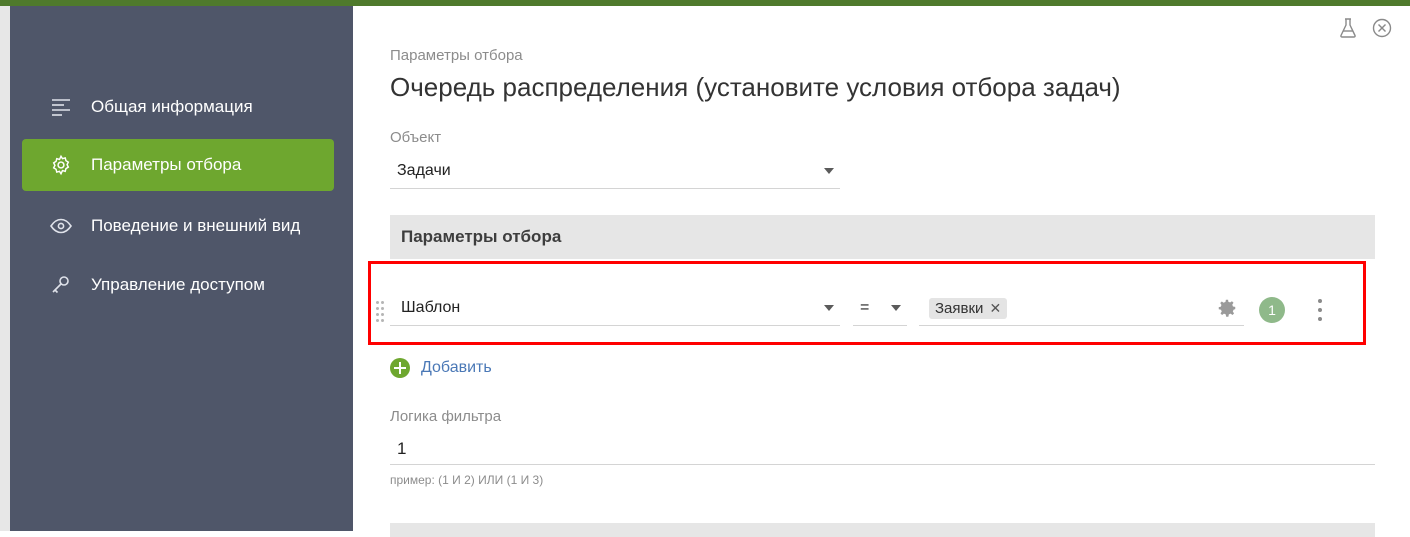 This screenshot has width=1410, height=537. I want to click on close-circle-icon, so click(1382, 28).